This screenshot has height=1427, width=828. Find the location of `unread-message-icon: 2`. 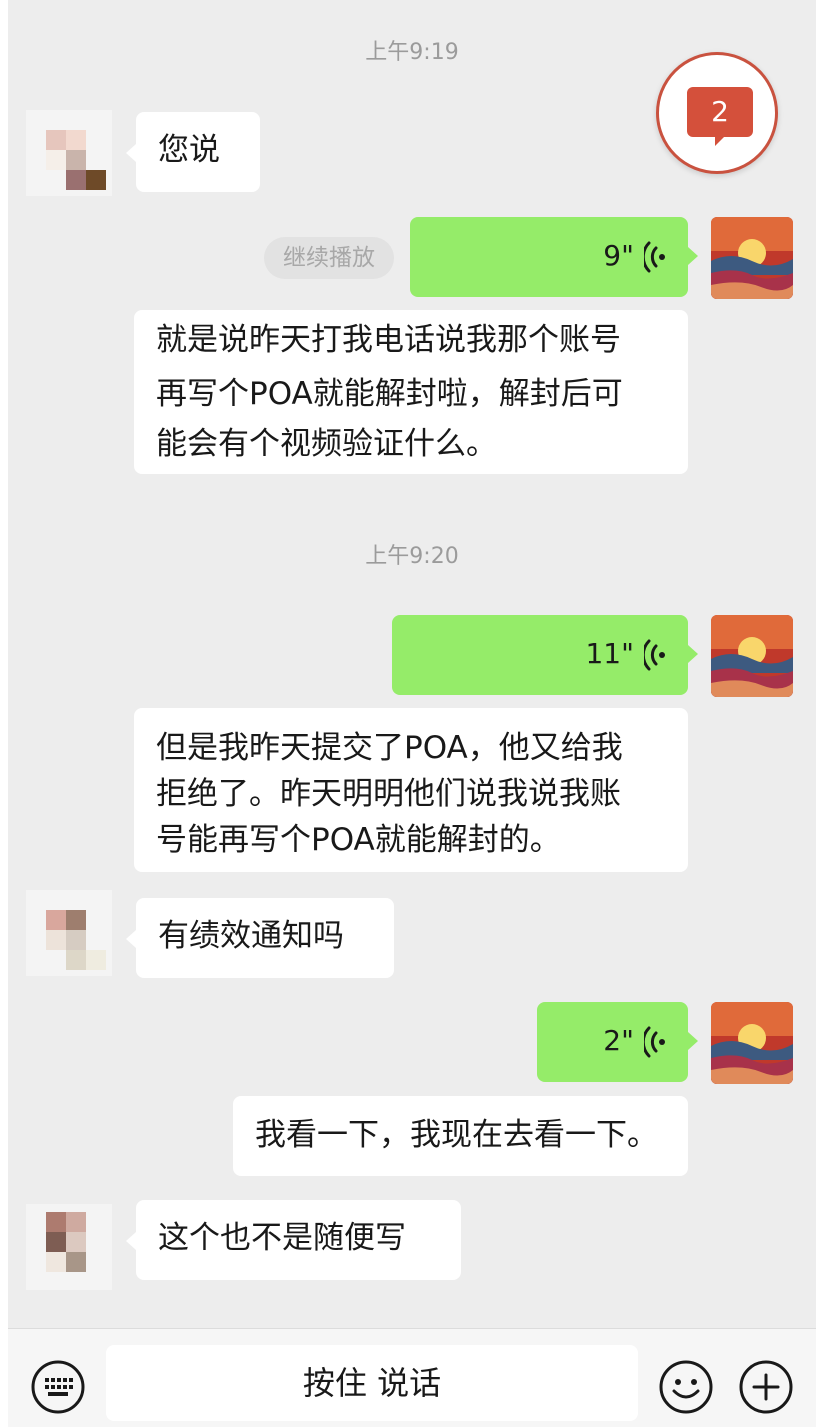

unread-message-icon: 2 is located at coordinates (720, 116).